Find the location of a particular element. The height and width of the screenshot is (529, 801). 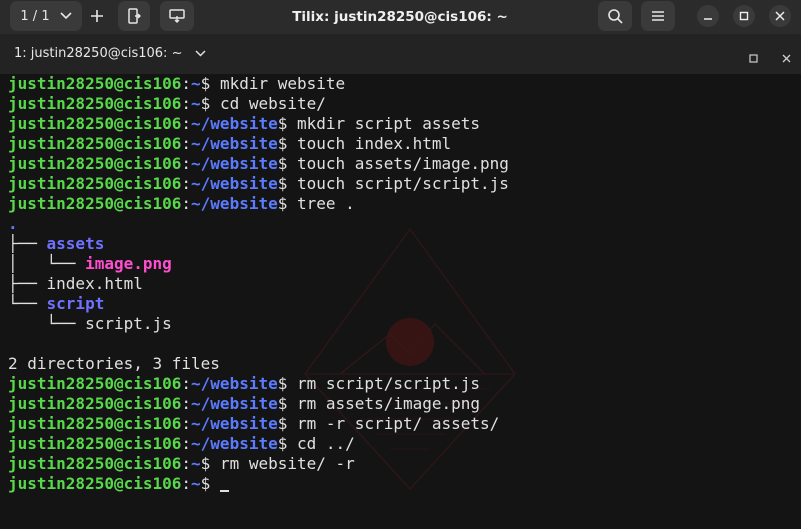

minimize-button is located at coordinates (708, 16).